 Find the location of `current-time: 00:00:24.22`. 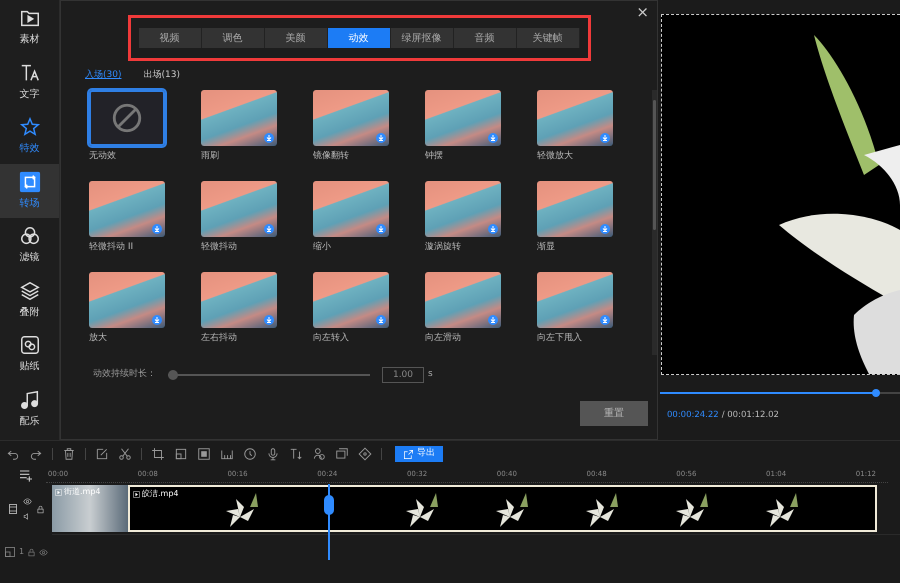

current-time: 00:00:24.22 is located at coordinates (693, 415).